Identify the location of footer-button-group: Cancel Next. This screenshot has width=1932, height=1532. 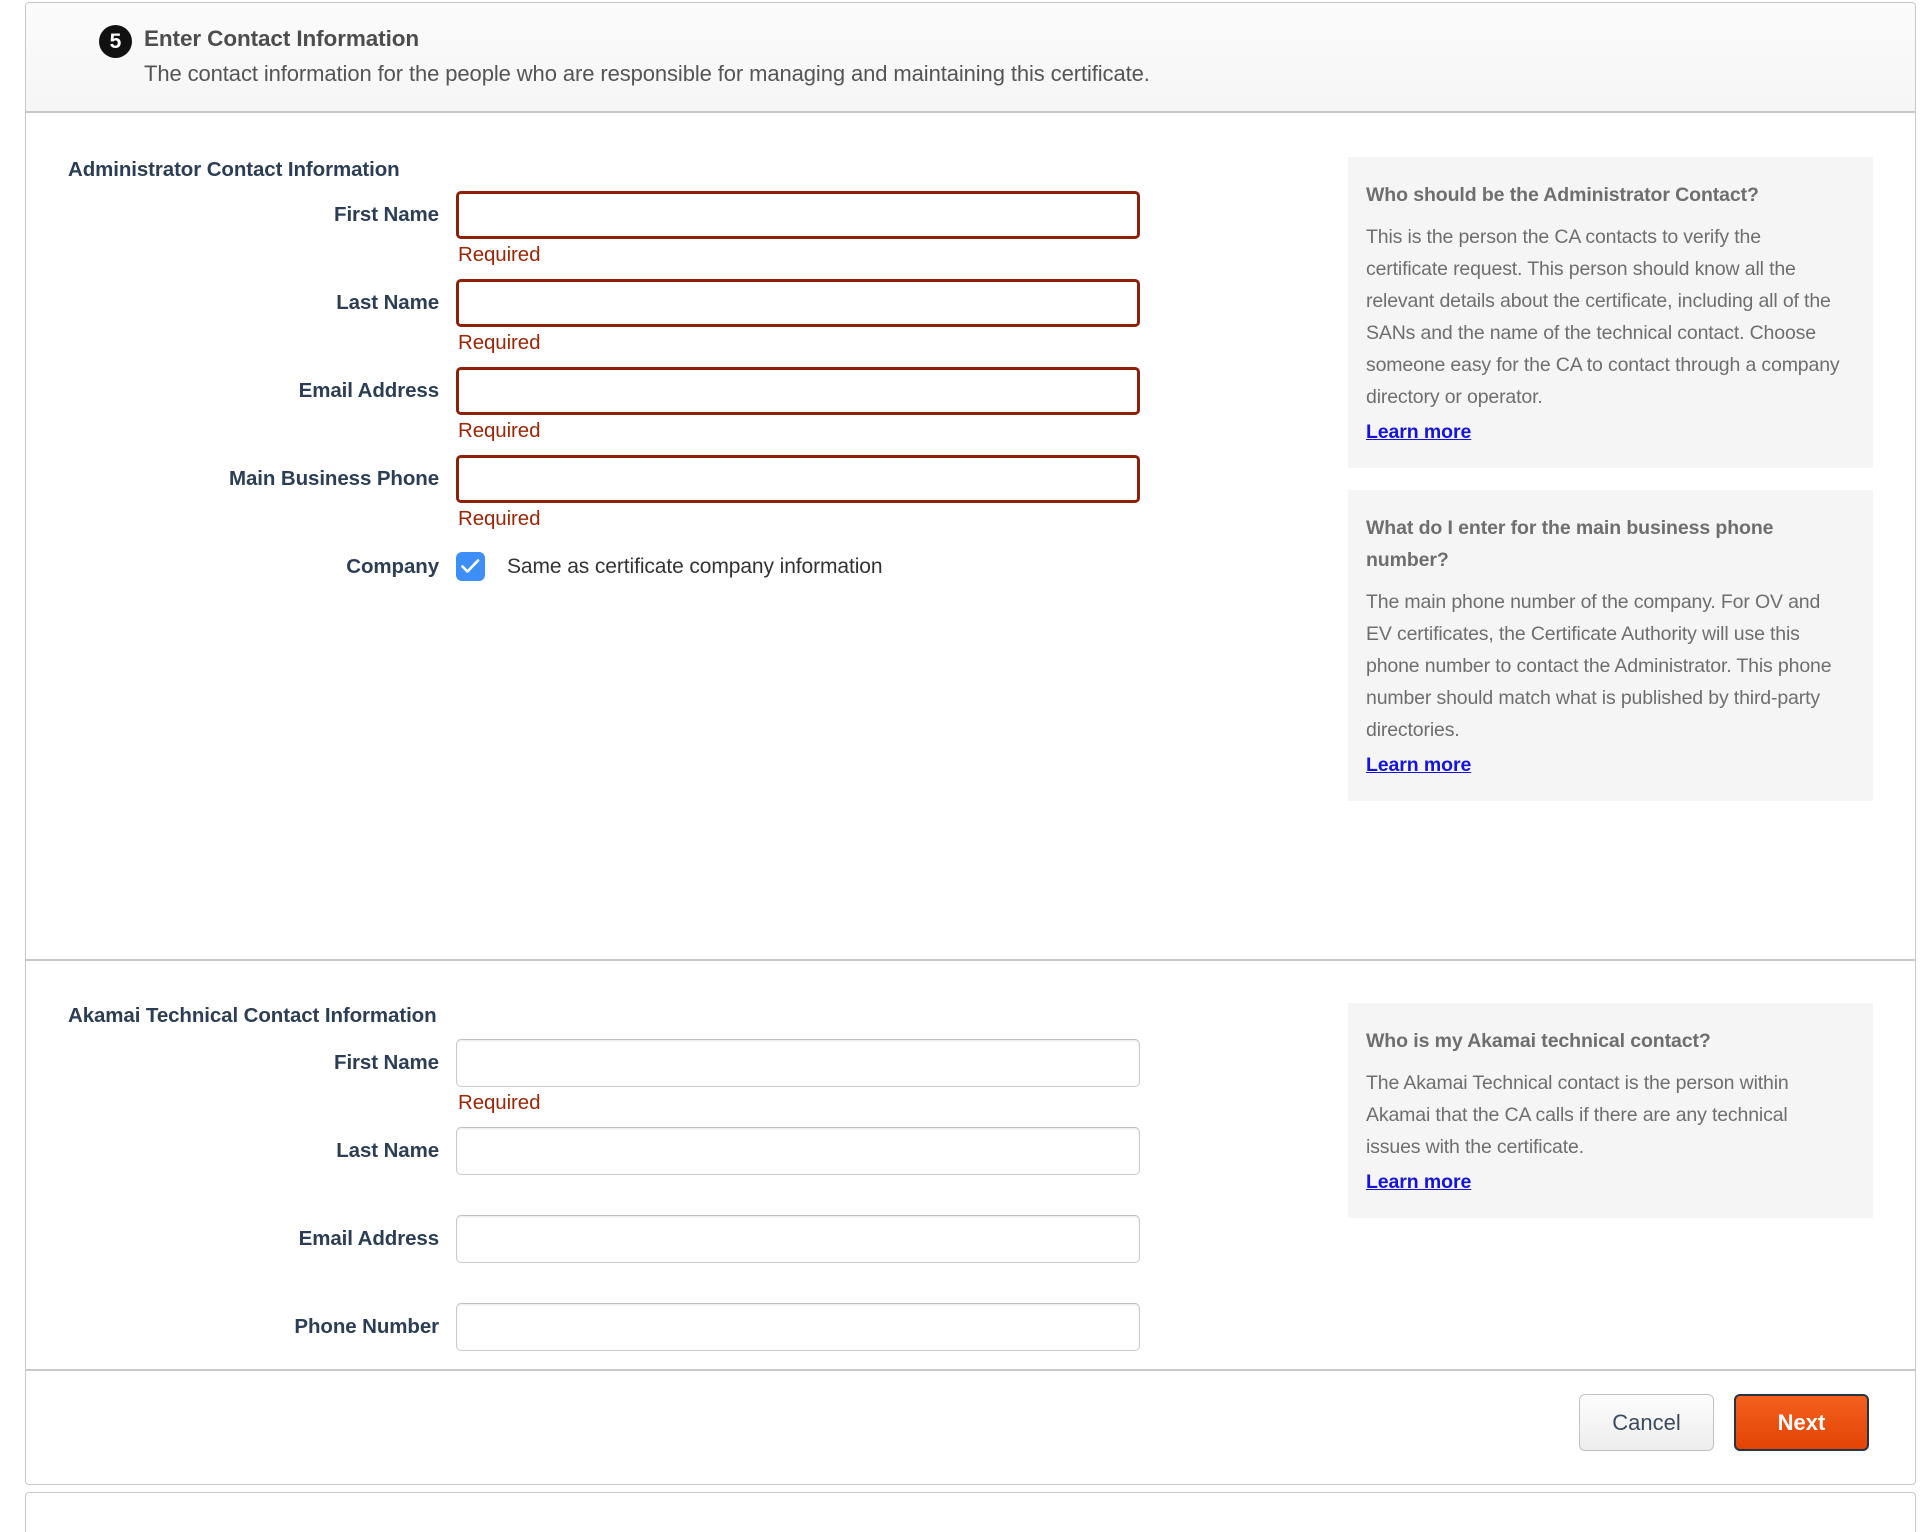
(1724, 1422).